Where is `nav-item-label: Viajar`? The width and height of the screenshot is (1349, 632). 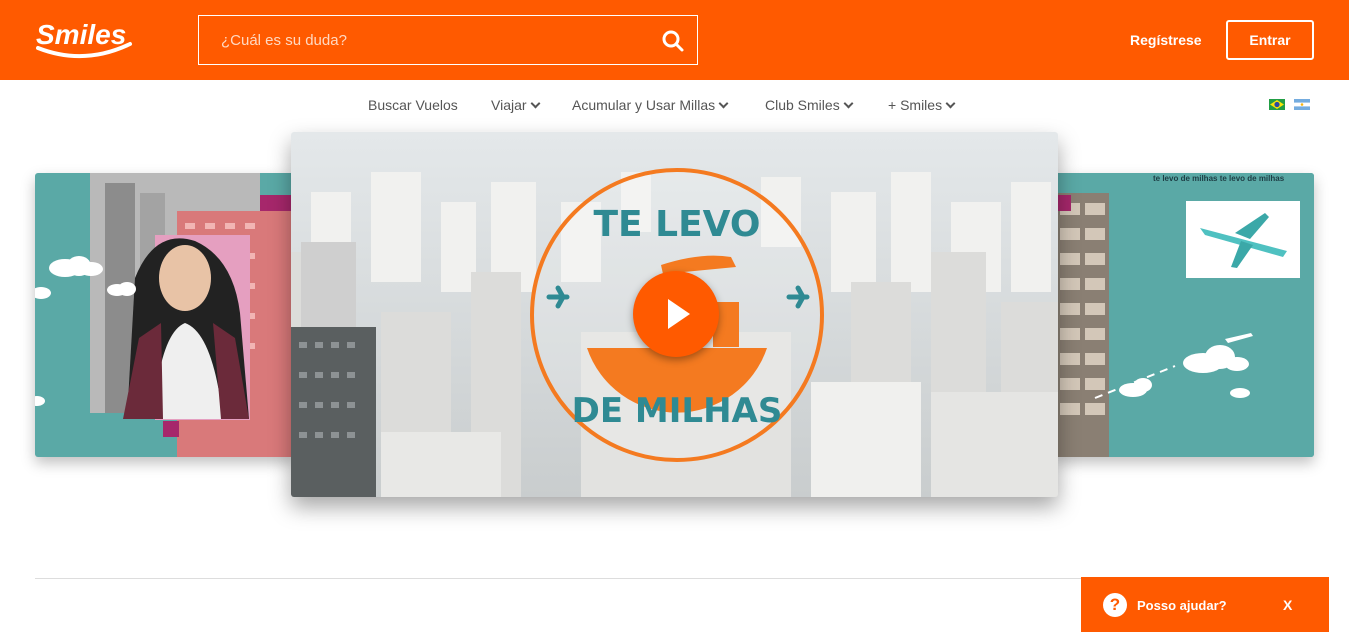 nav-item-label: Viajar is located at coordinates (509, 105).